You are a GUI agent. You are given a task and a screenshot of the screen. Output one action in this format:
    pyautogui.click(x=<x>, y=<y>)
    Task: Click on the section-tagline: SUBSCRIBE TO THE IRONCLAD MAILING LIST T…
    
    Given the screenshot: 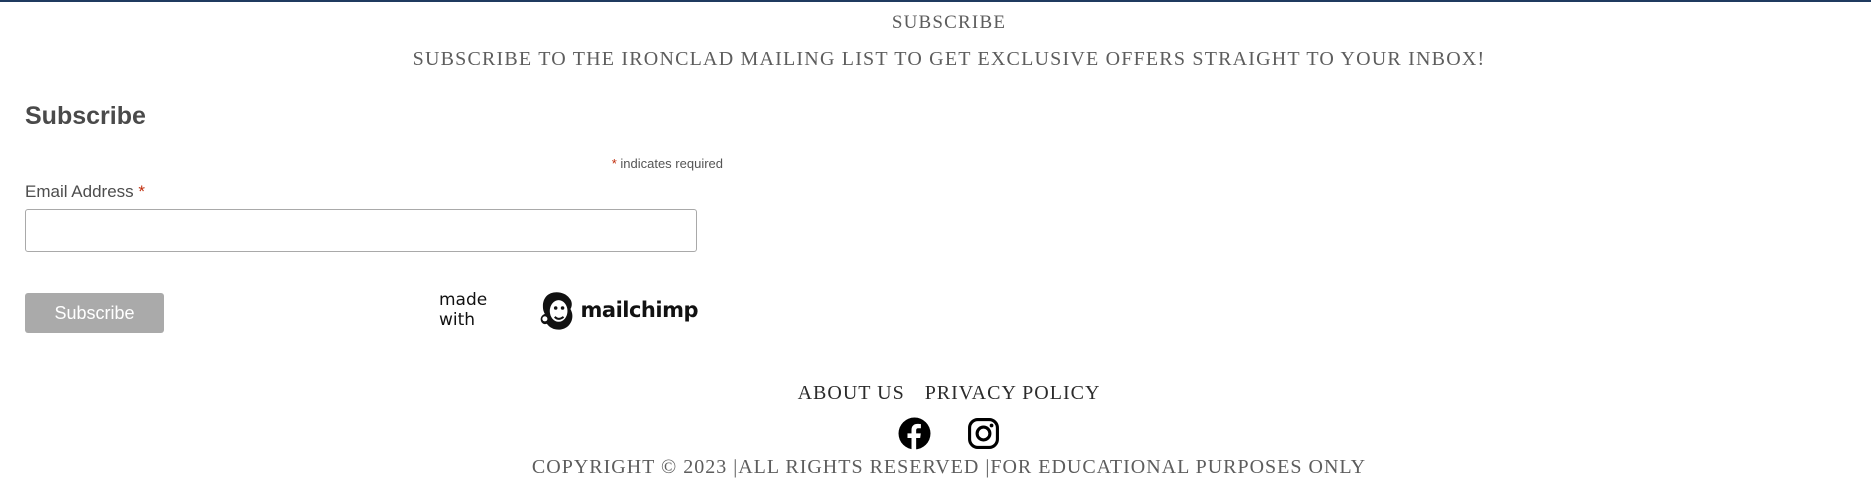 What is the action you would take?
    pyautogui.click(x=949, y=59)
    